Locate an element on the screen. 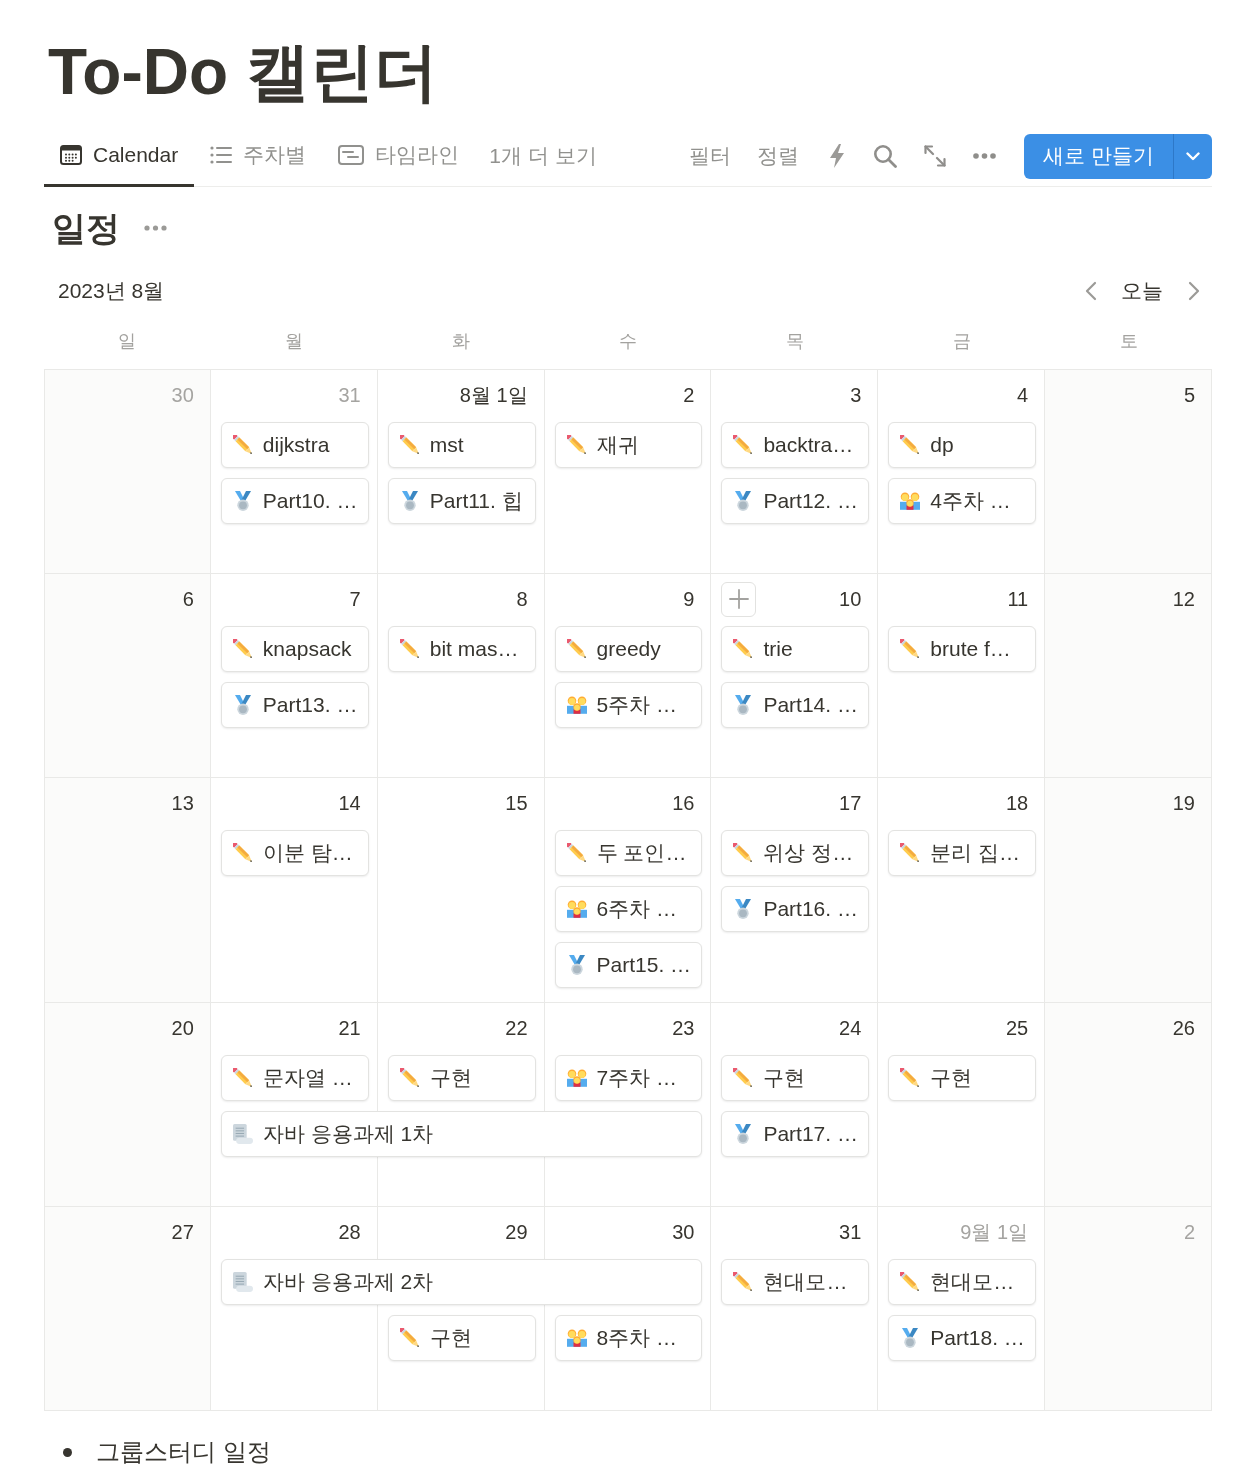  section-title: 일정 is located at coordinates (86, 228).